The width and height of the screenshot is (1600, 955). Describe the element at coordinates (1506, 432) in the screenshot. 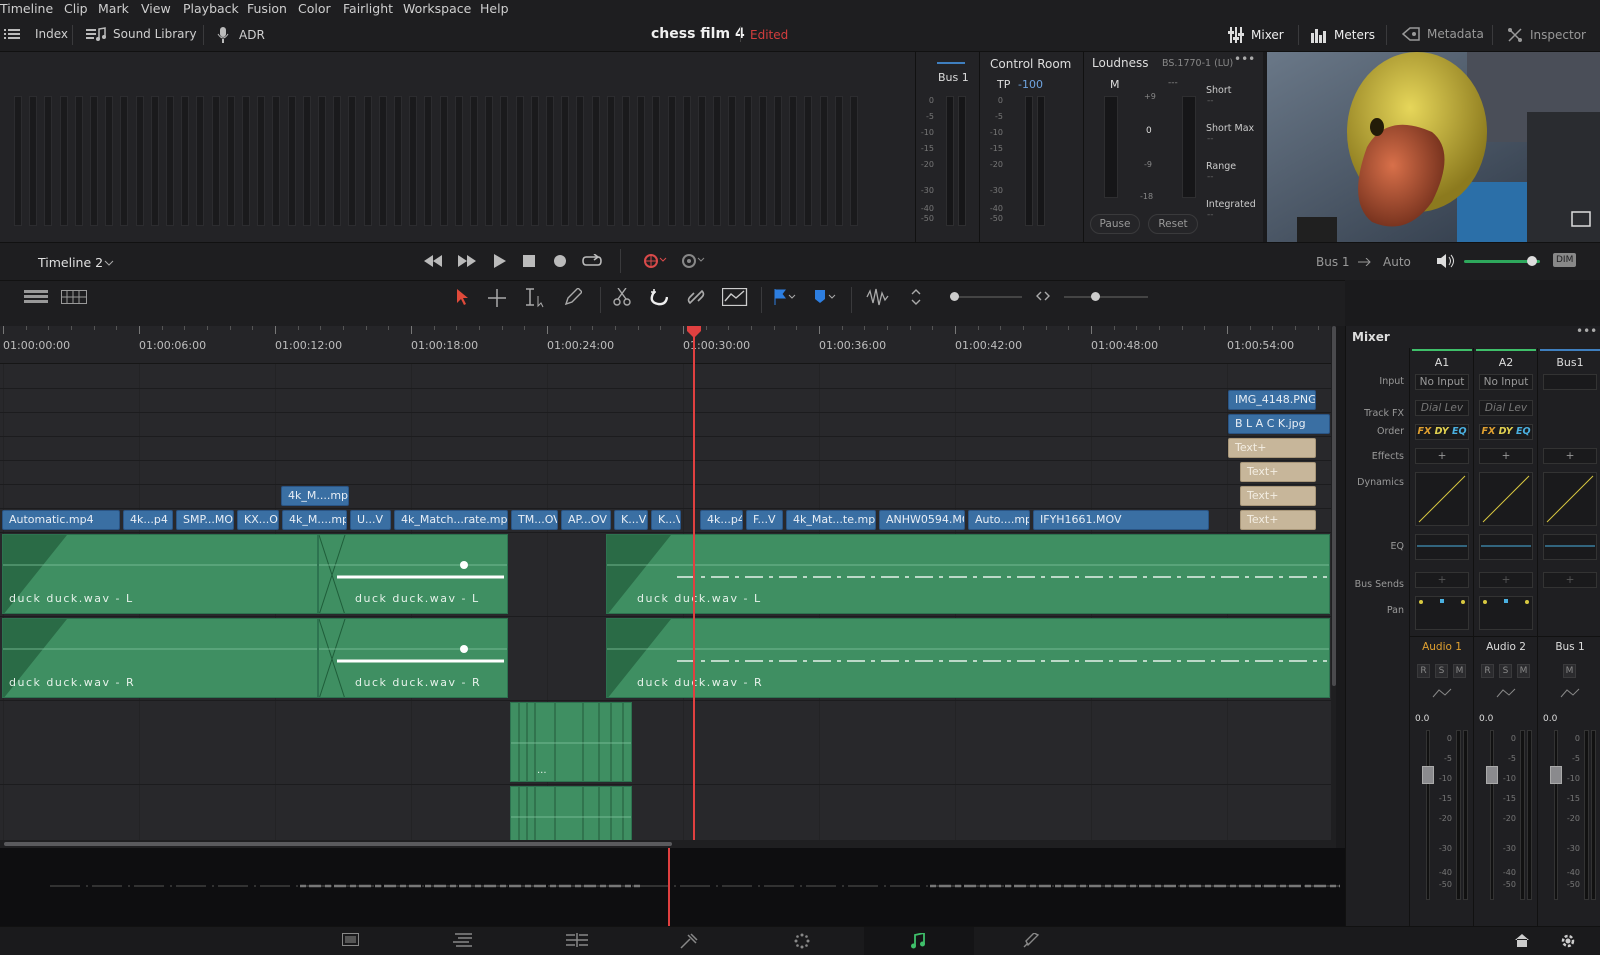

I see `a2-order: FX DY EQ` at that location.